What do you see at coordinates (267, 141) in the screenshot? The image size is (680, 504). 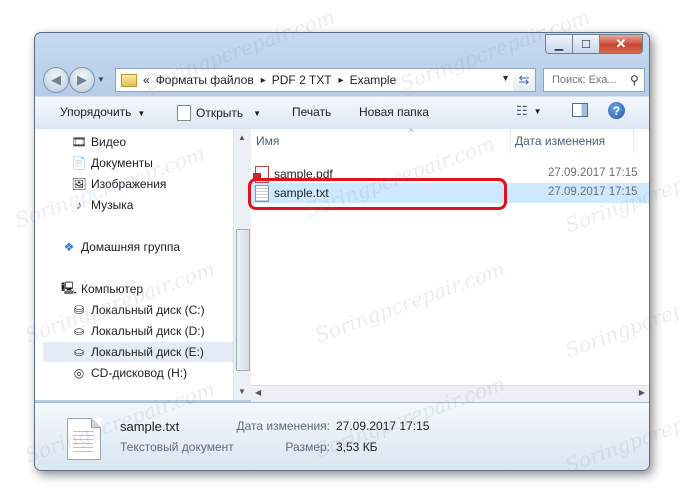 I see `column-header-name: Имя` at bounding box center [267, 141].